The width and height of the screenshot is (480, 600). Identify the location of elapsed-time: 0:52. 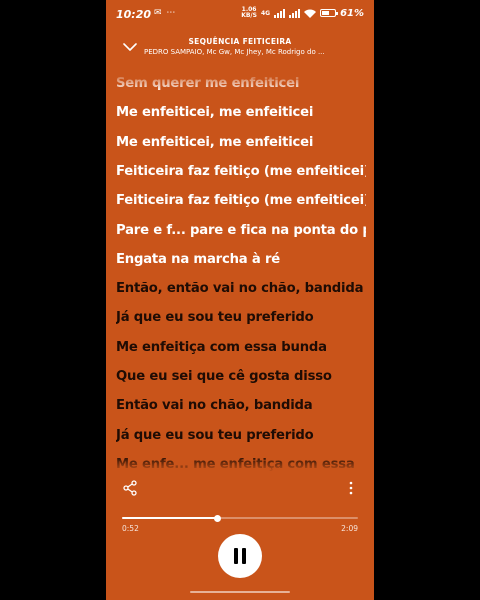
(130, 528).